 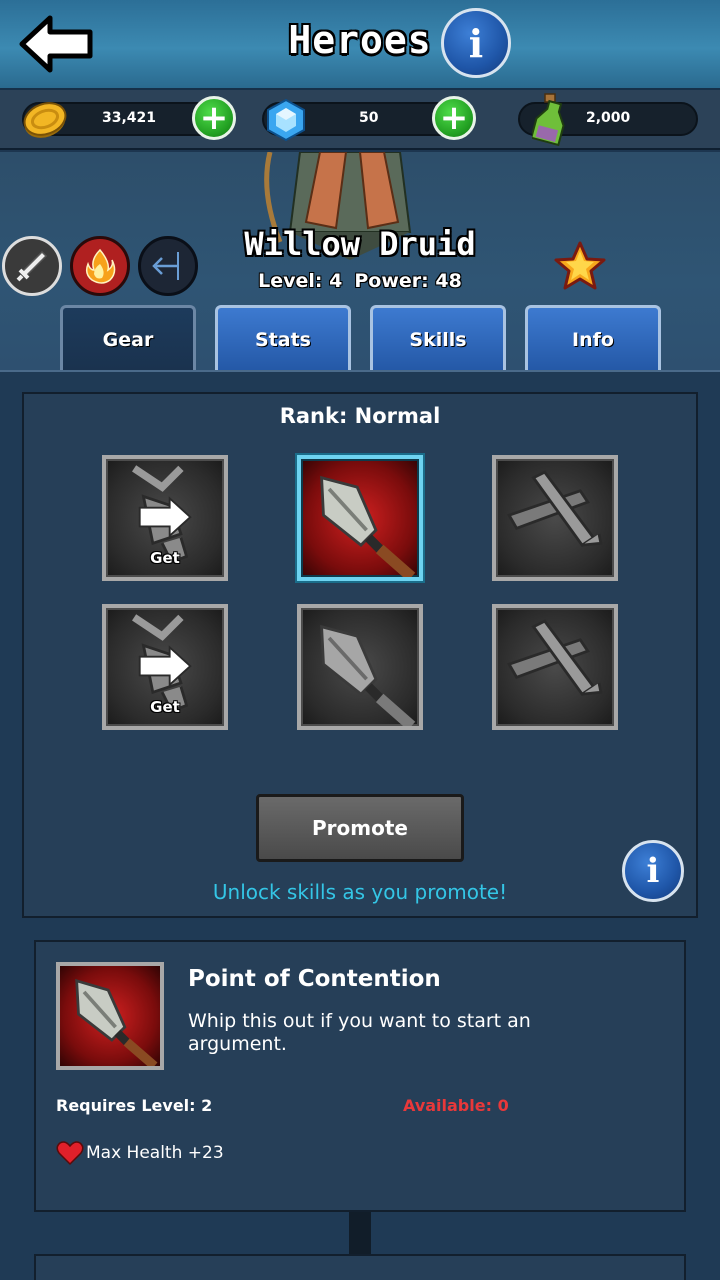 I want to click on page-title: Heroes, so click(x=360, y=40).